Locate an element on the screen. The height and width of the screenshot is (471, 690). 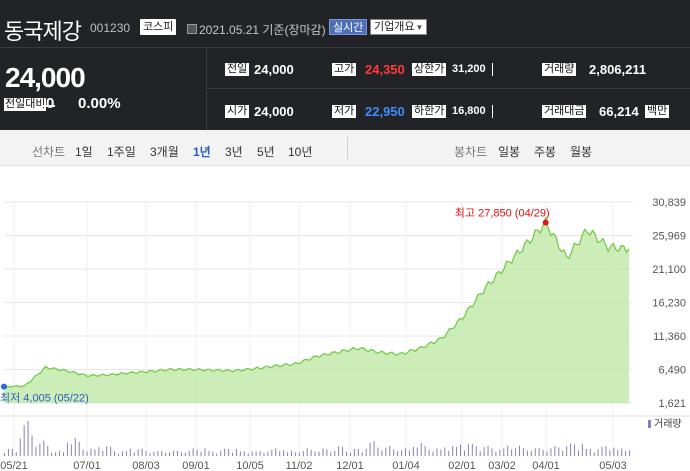
prev-close-label: 전일 is located at coordinates (237, 69).